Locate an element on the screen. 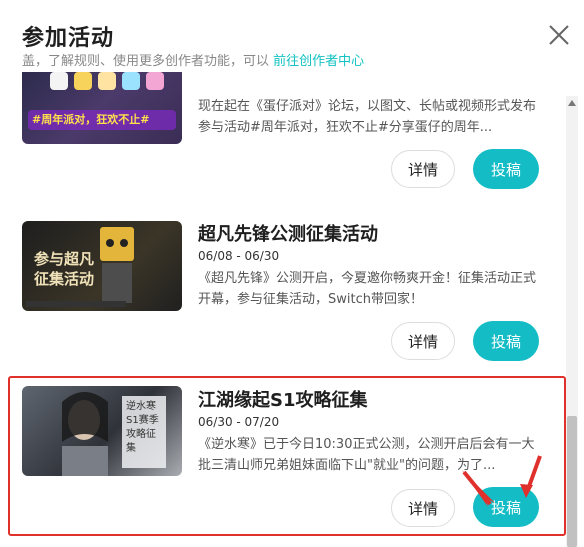 The height and width of the screenshot is (547, 584). activity-title: 超凡先锋公测征集活动 is located at coordinates (288, 234).